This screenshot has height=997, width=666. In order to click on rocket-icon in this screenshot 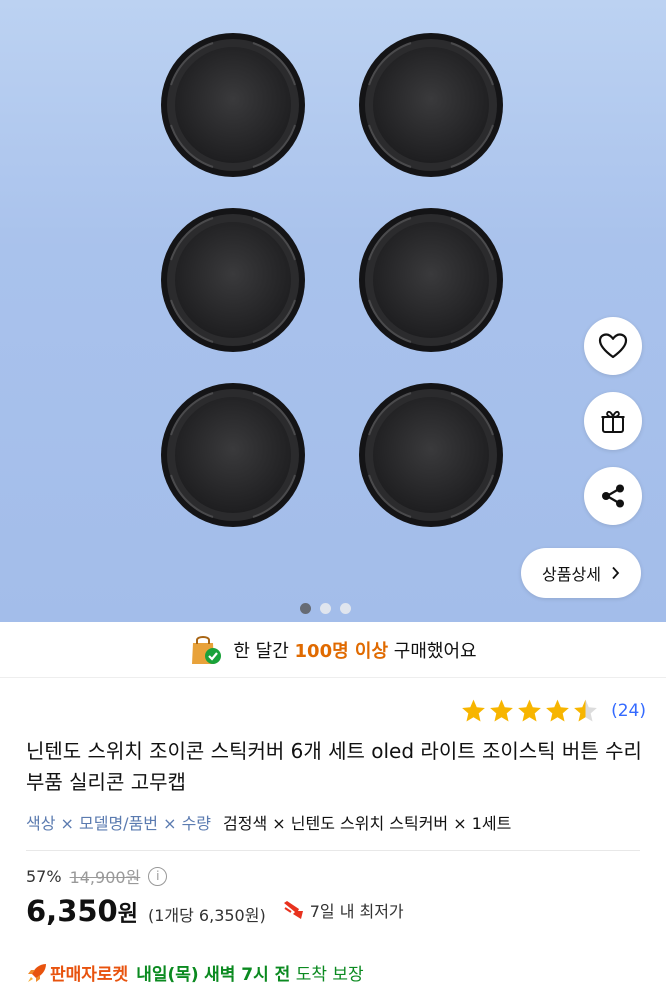, I will do `click(37, 972)`.